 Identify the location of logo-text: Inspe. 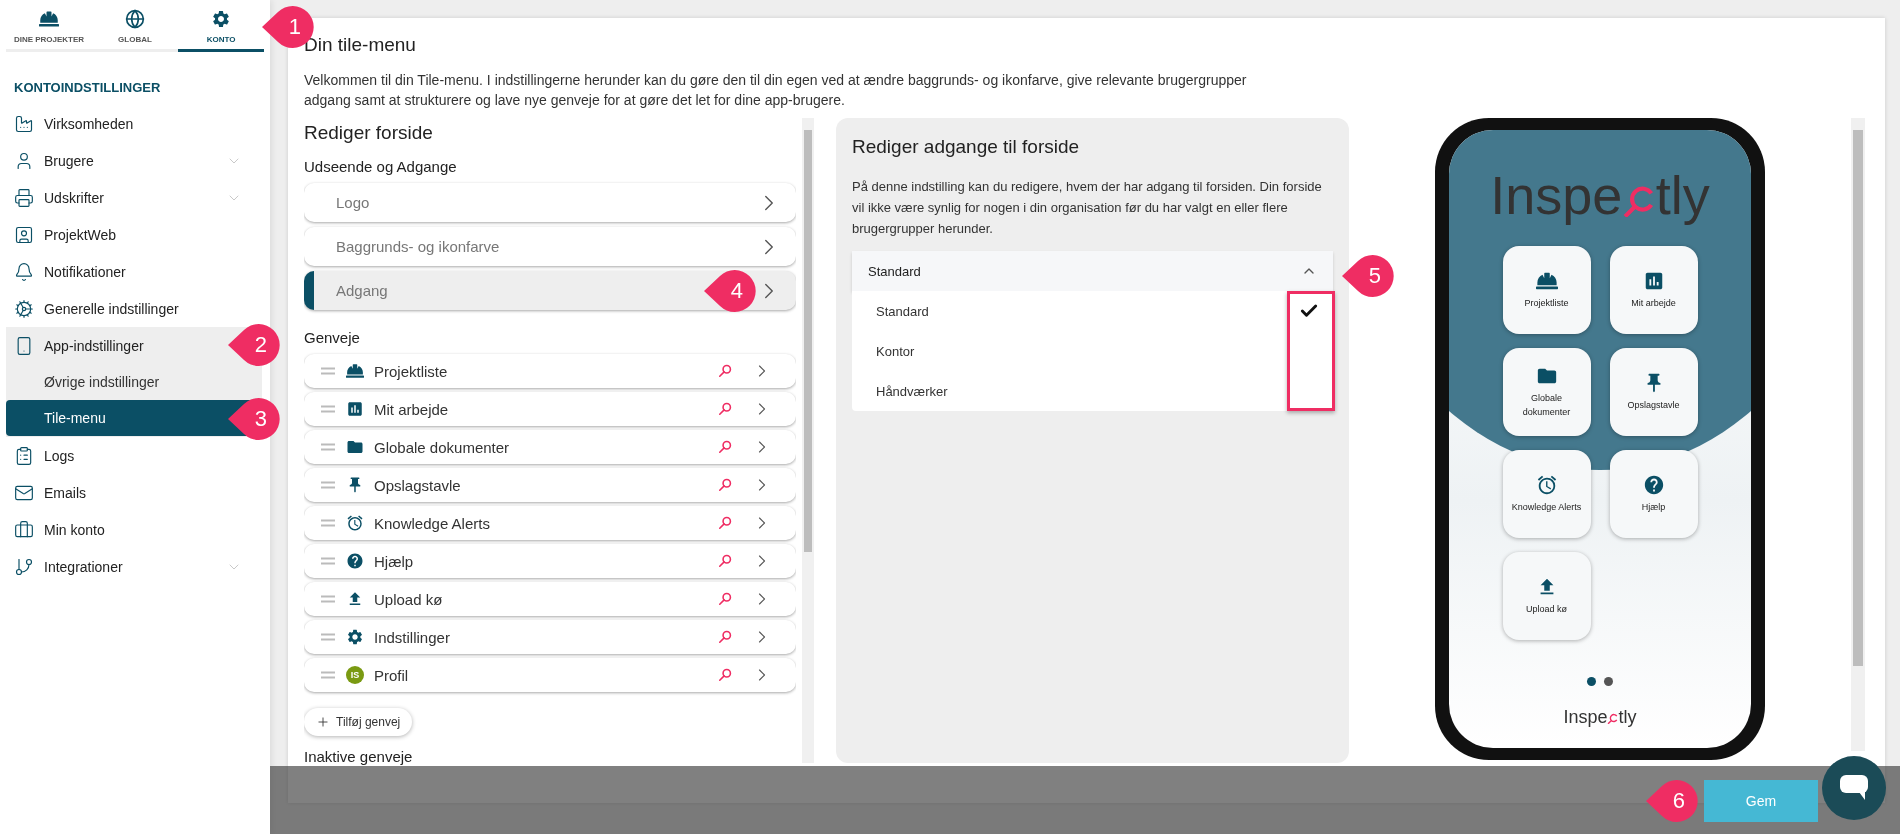
(1585, 717).